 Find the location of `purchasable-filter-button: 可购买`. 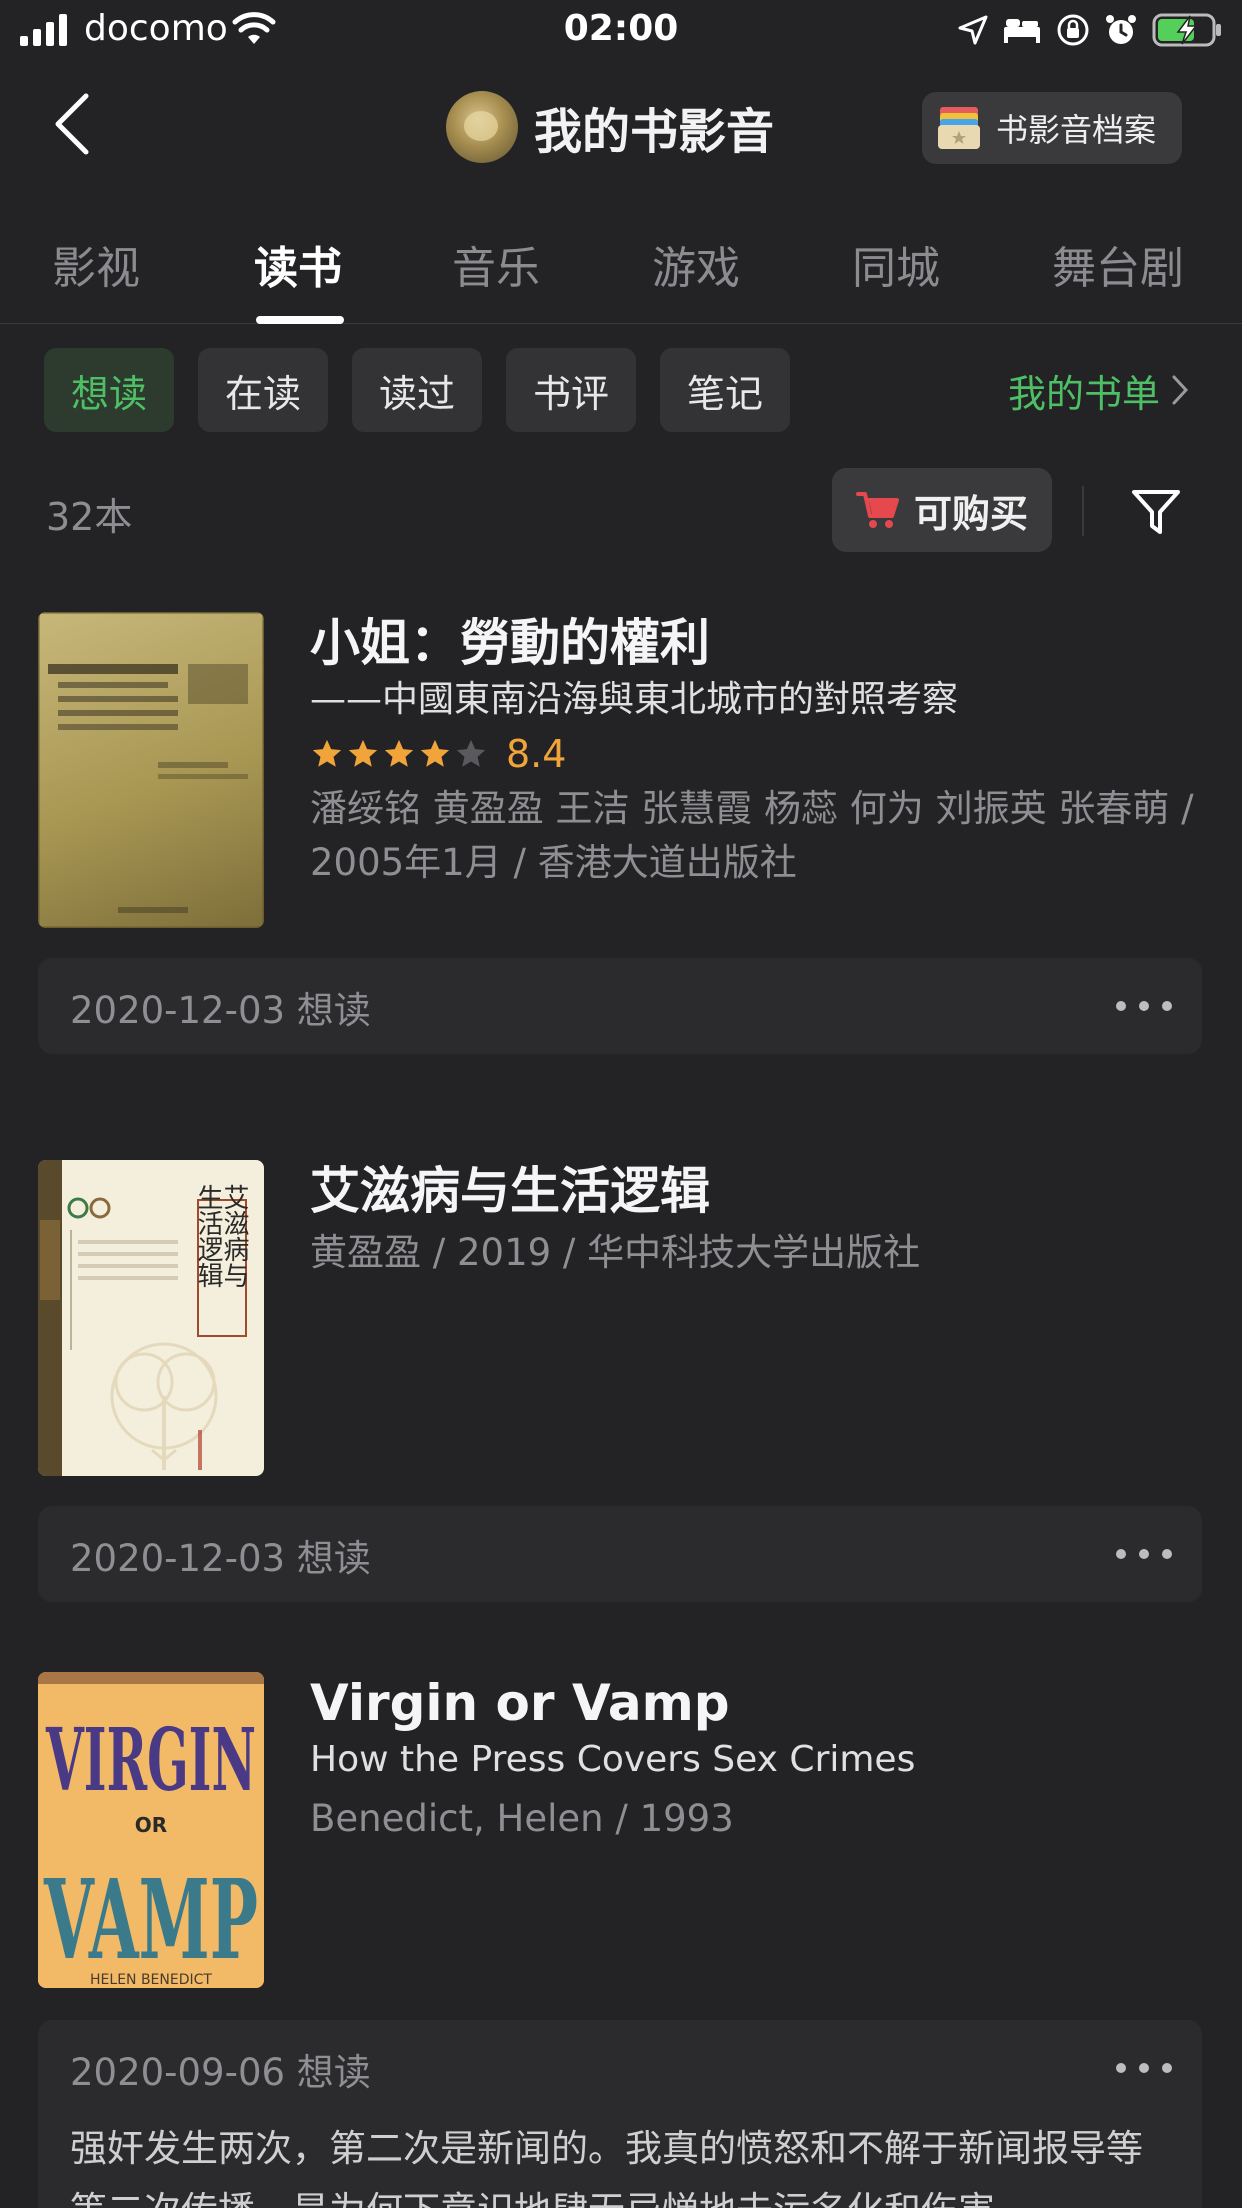

purchasable-filter-button: 可购买 is located at coordinates (942, 510).